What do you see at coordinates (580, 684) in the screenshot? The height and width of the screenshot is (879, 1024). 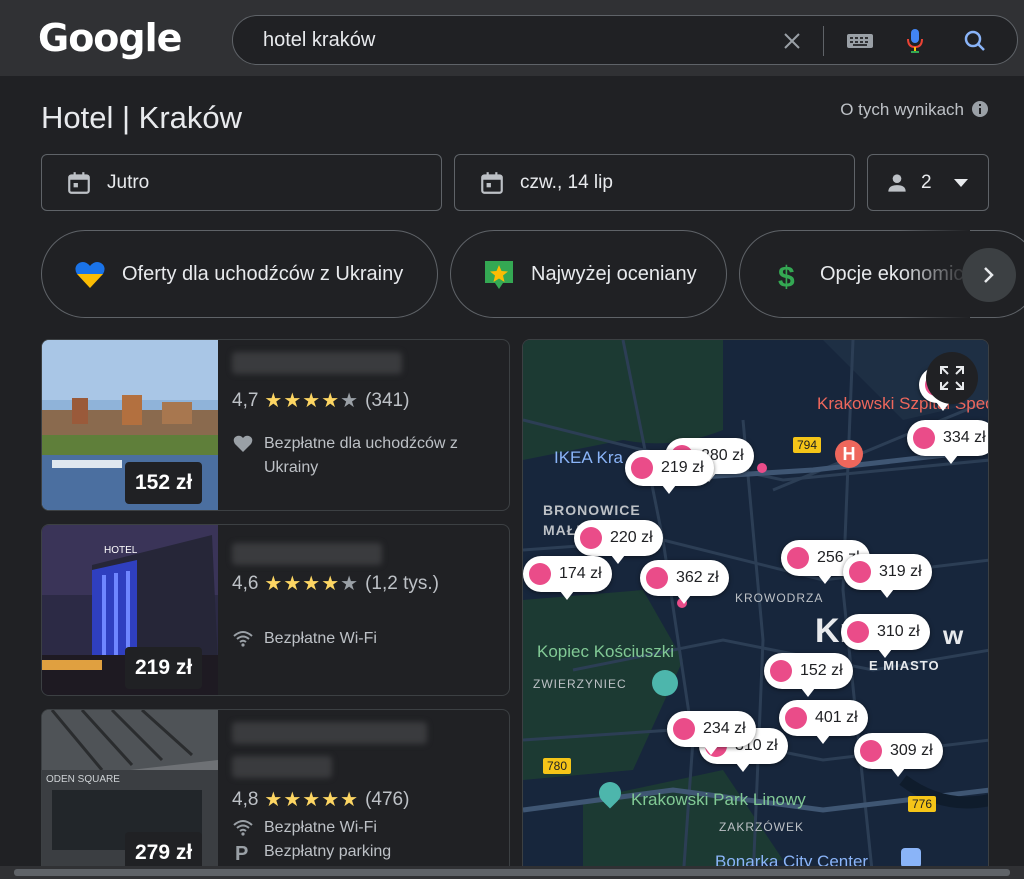 I see `map-label-district: ZWIERZYNIEC` at bounding box center [580, 684].